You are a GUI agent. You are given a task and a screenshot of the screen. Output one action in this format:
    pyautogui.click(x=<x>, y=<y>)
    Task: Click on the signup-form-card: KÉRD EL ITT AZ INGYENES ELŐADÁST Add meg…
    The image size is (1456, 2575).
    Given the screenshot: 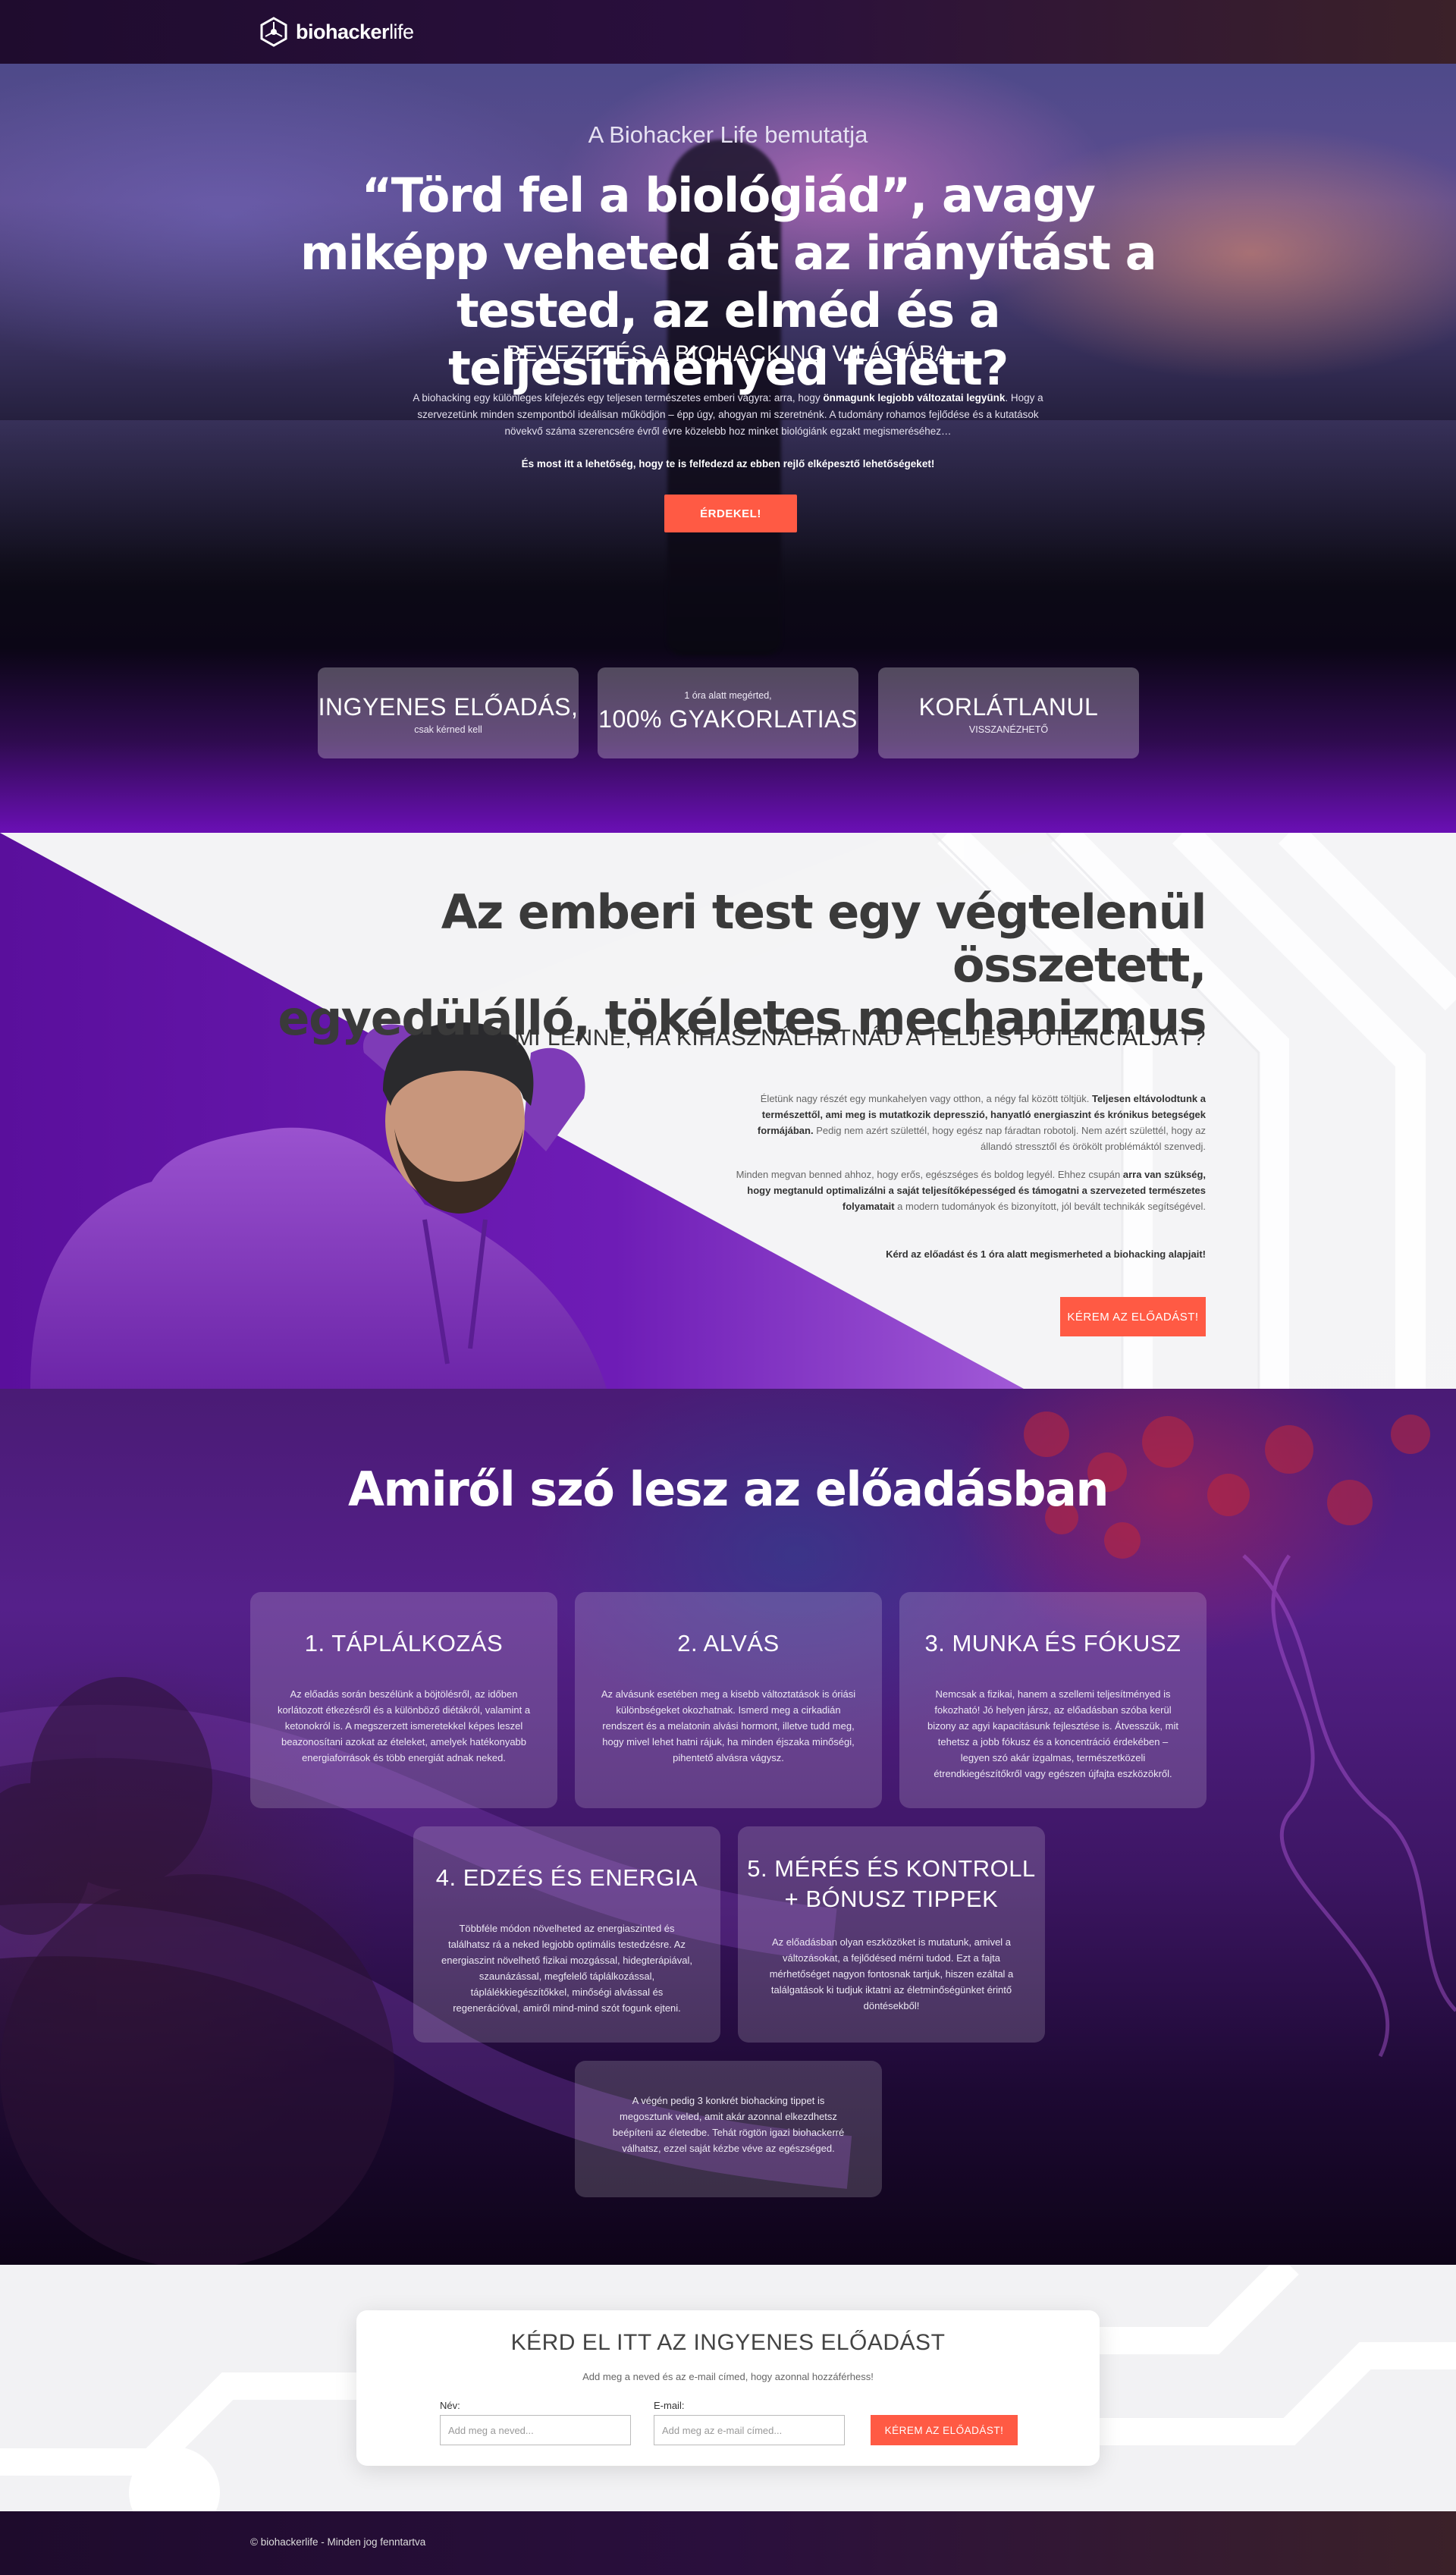 What is the action you would take?
    pyautogui.click(x=728, y=2388)
    